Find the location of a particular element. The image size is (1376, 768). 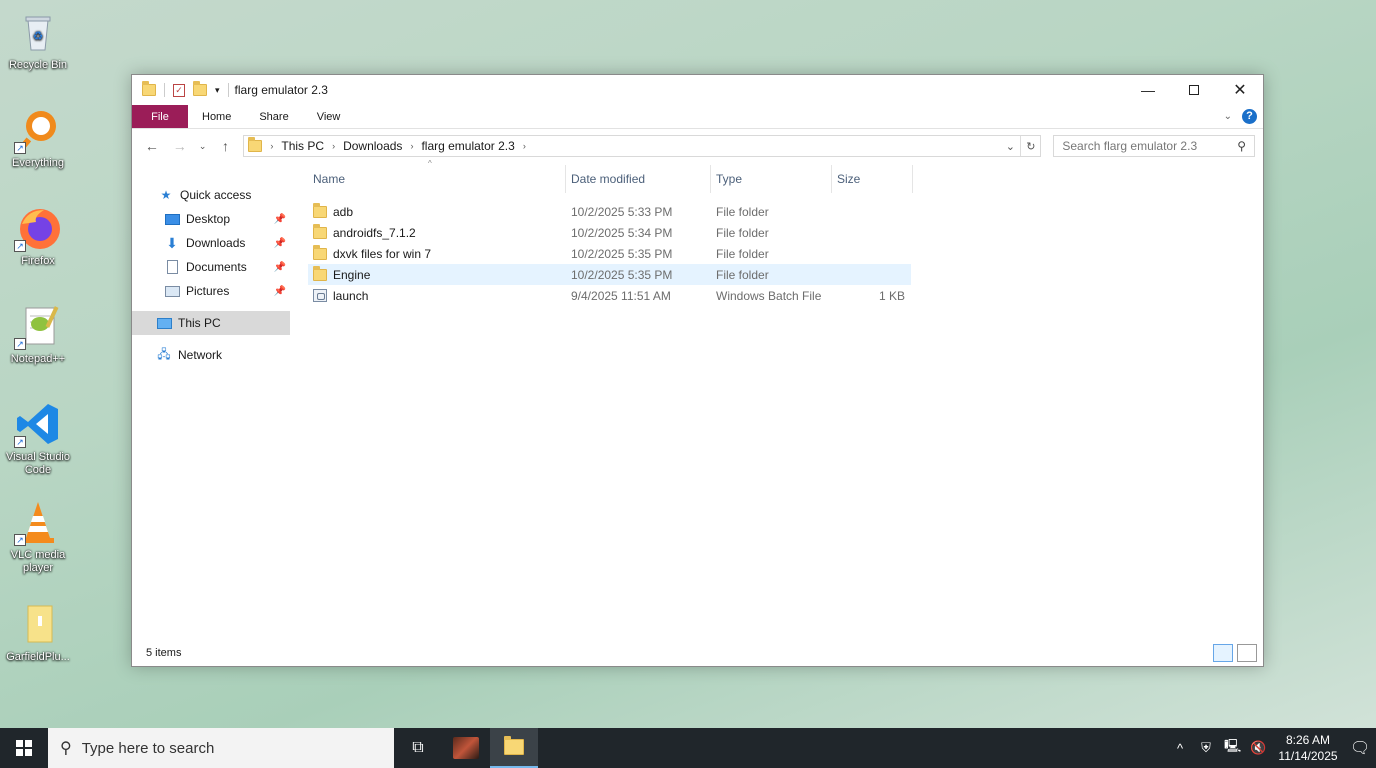

file-name: androidfs_7.1.2 is located at coordinates (374, 232).